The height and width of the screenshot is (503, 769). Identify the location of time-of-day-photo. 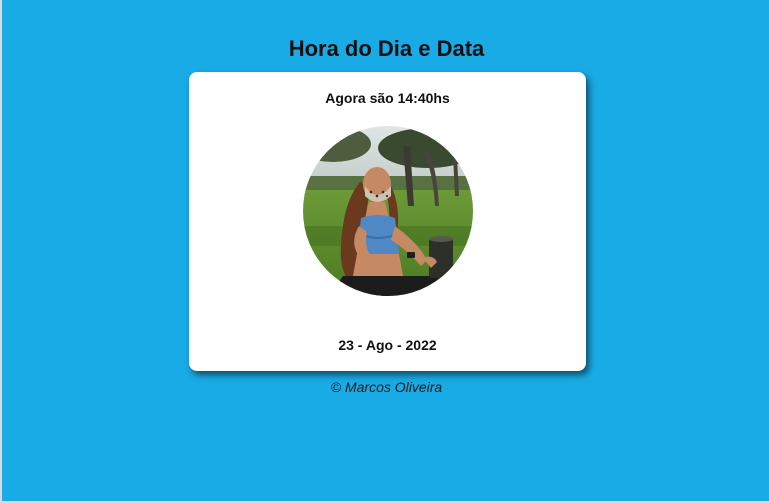
(388, 211).